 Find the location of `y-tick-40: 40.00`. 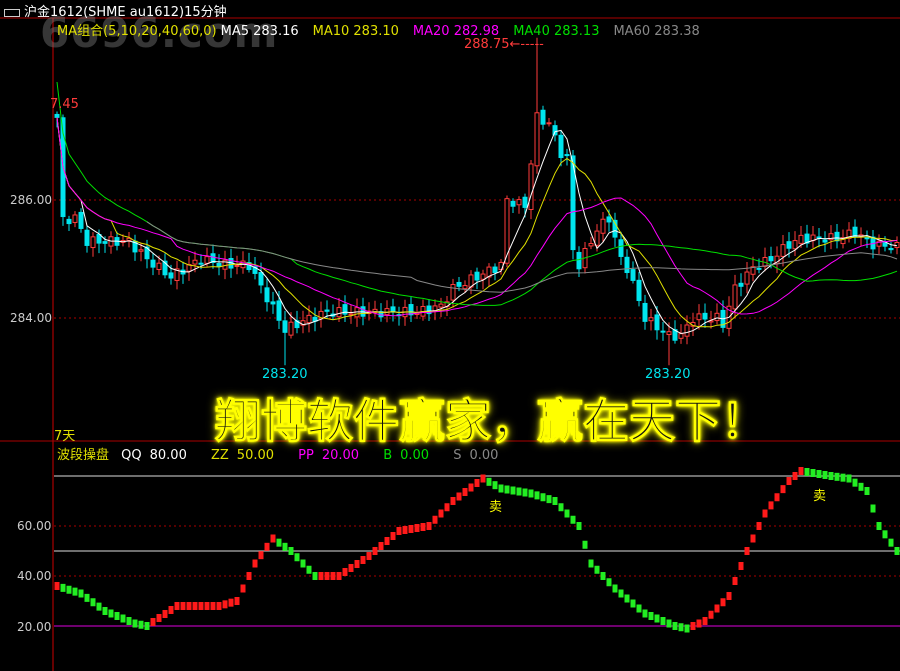

y-tick-40: 40.00 is located at coordinates (34, 576).